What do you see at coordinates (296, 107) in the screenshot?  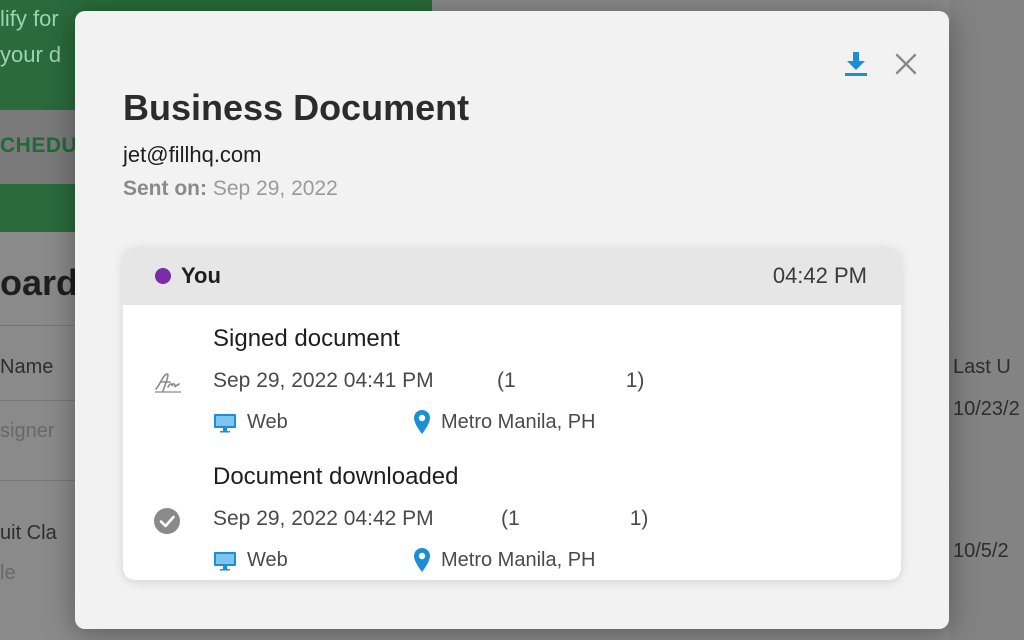 I see `document-title: Business Document` at bounding box center [296, 107].